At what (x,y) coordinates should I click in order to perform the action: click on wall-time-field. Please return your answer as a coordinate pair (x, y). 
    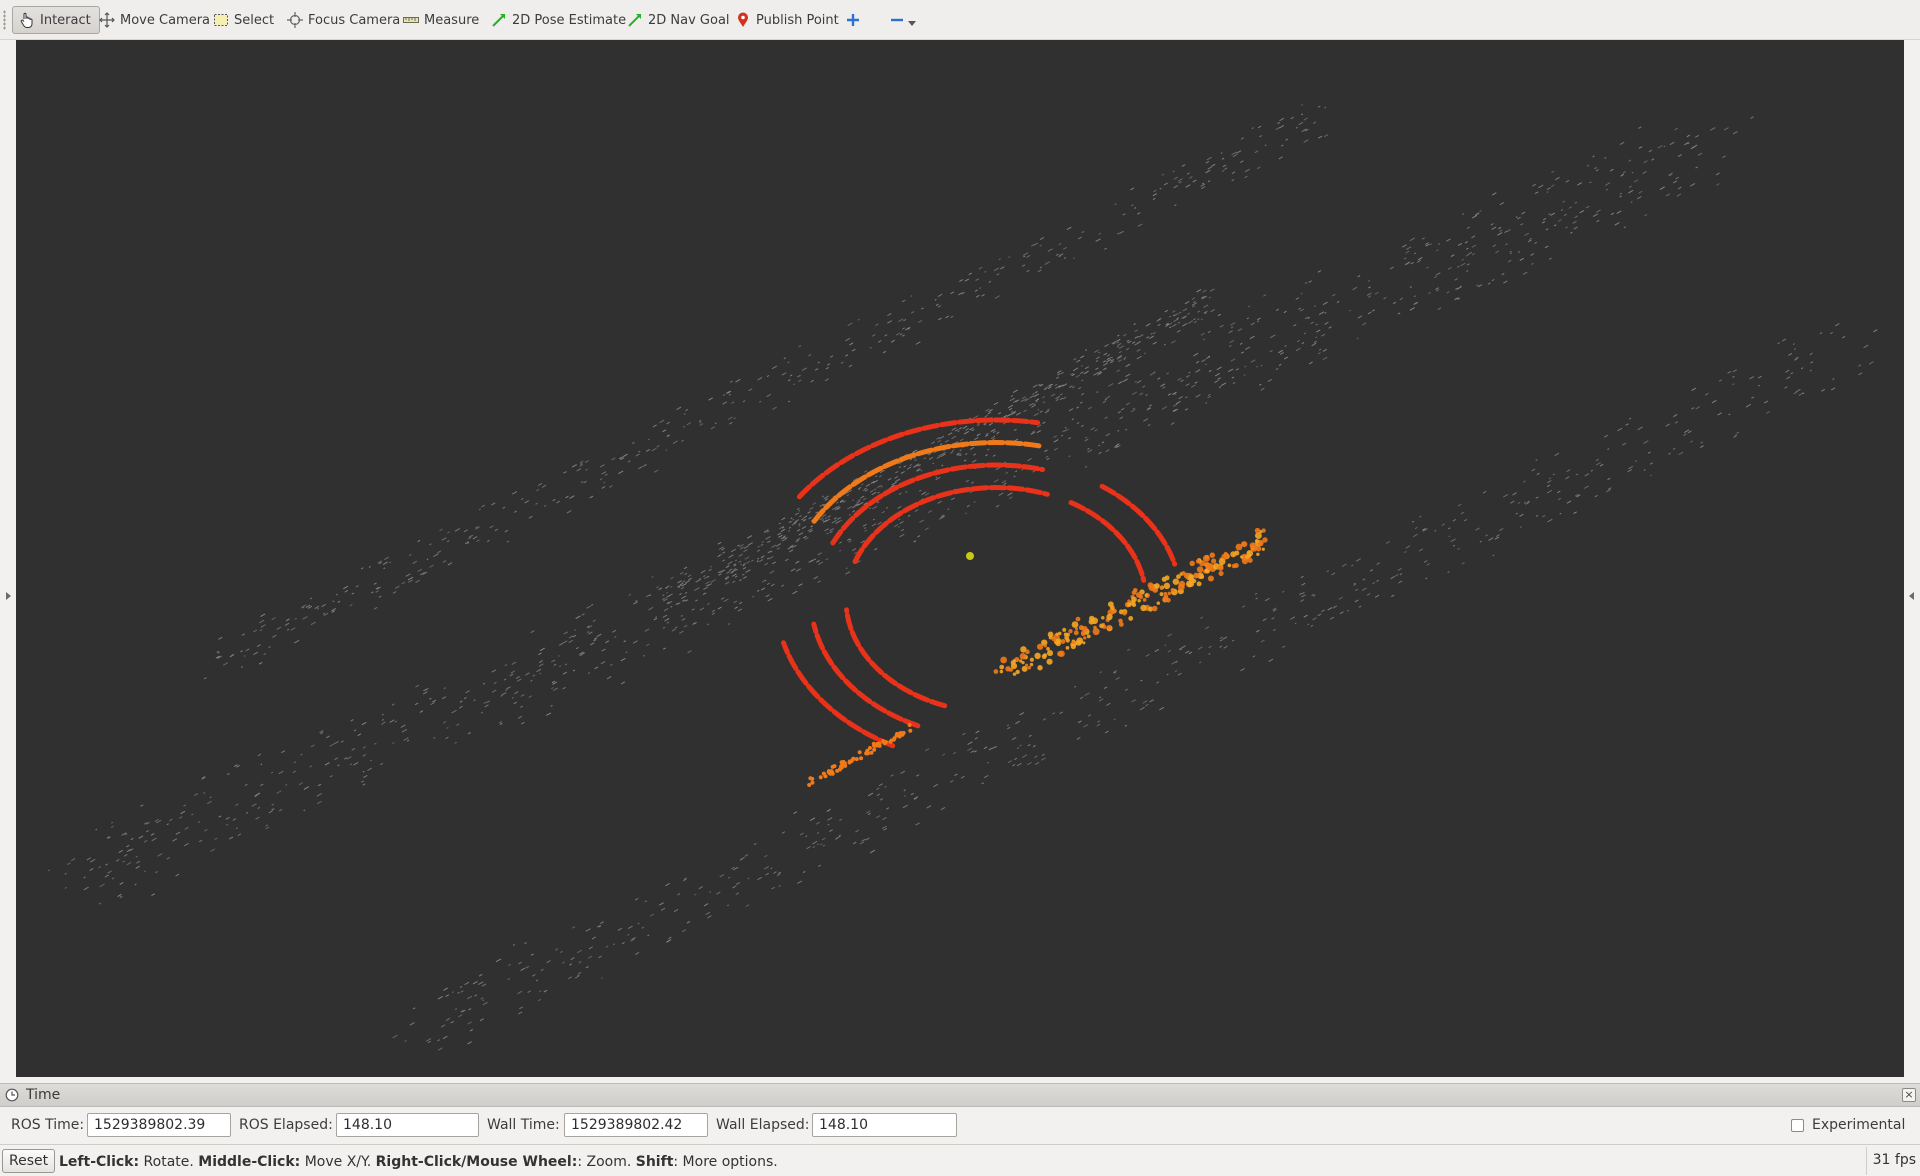
    Looking at the image, I should click on (636, 1125).